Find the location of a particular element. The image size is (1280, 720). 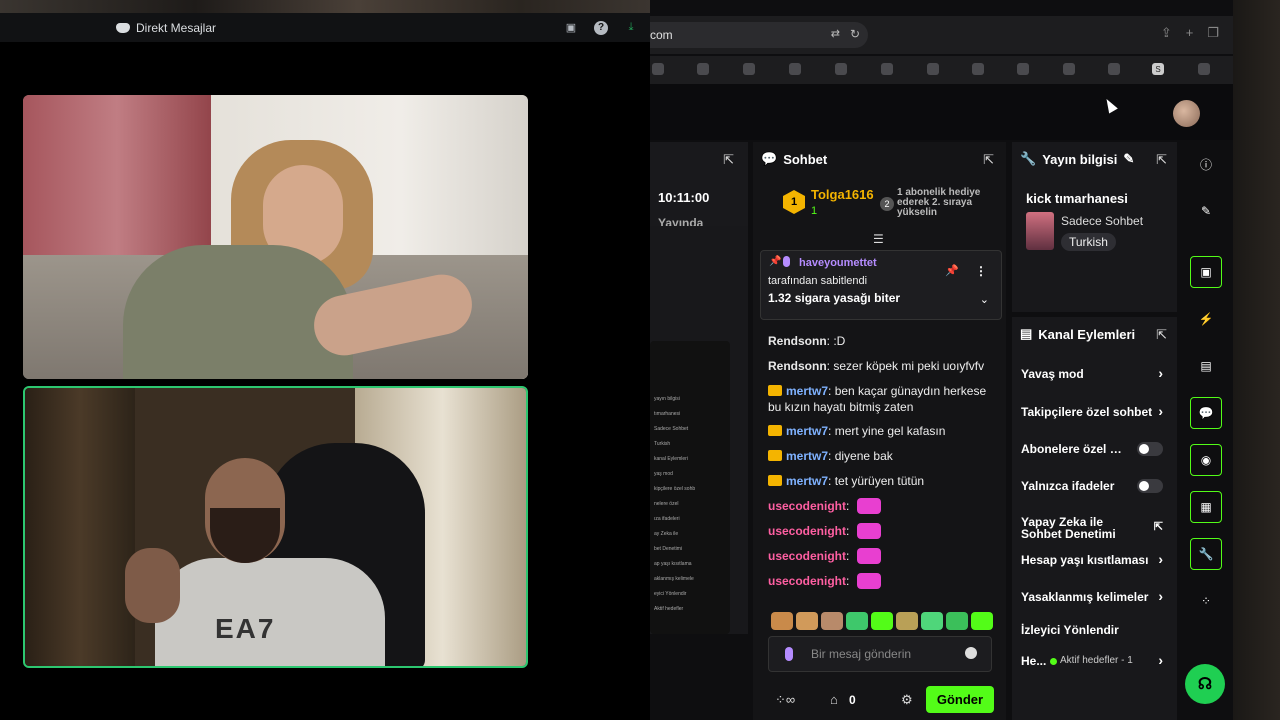

stream-category: Sadece Sohbet is located at coordinates (1102, 221).